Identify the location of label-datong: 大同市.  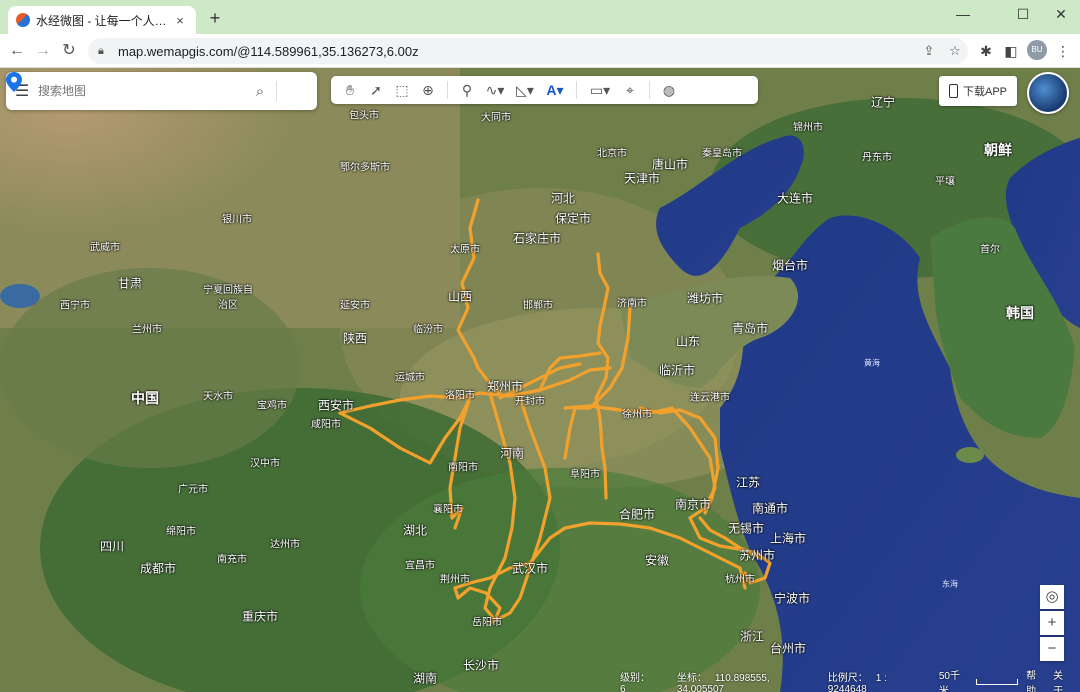
(496, 118).